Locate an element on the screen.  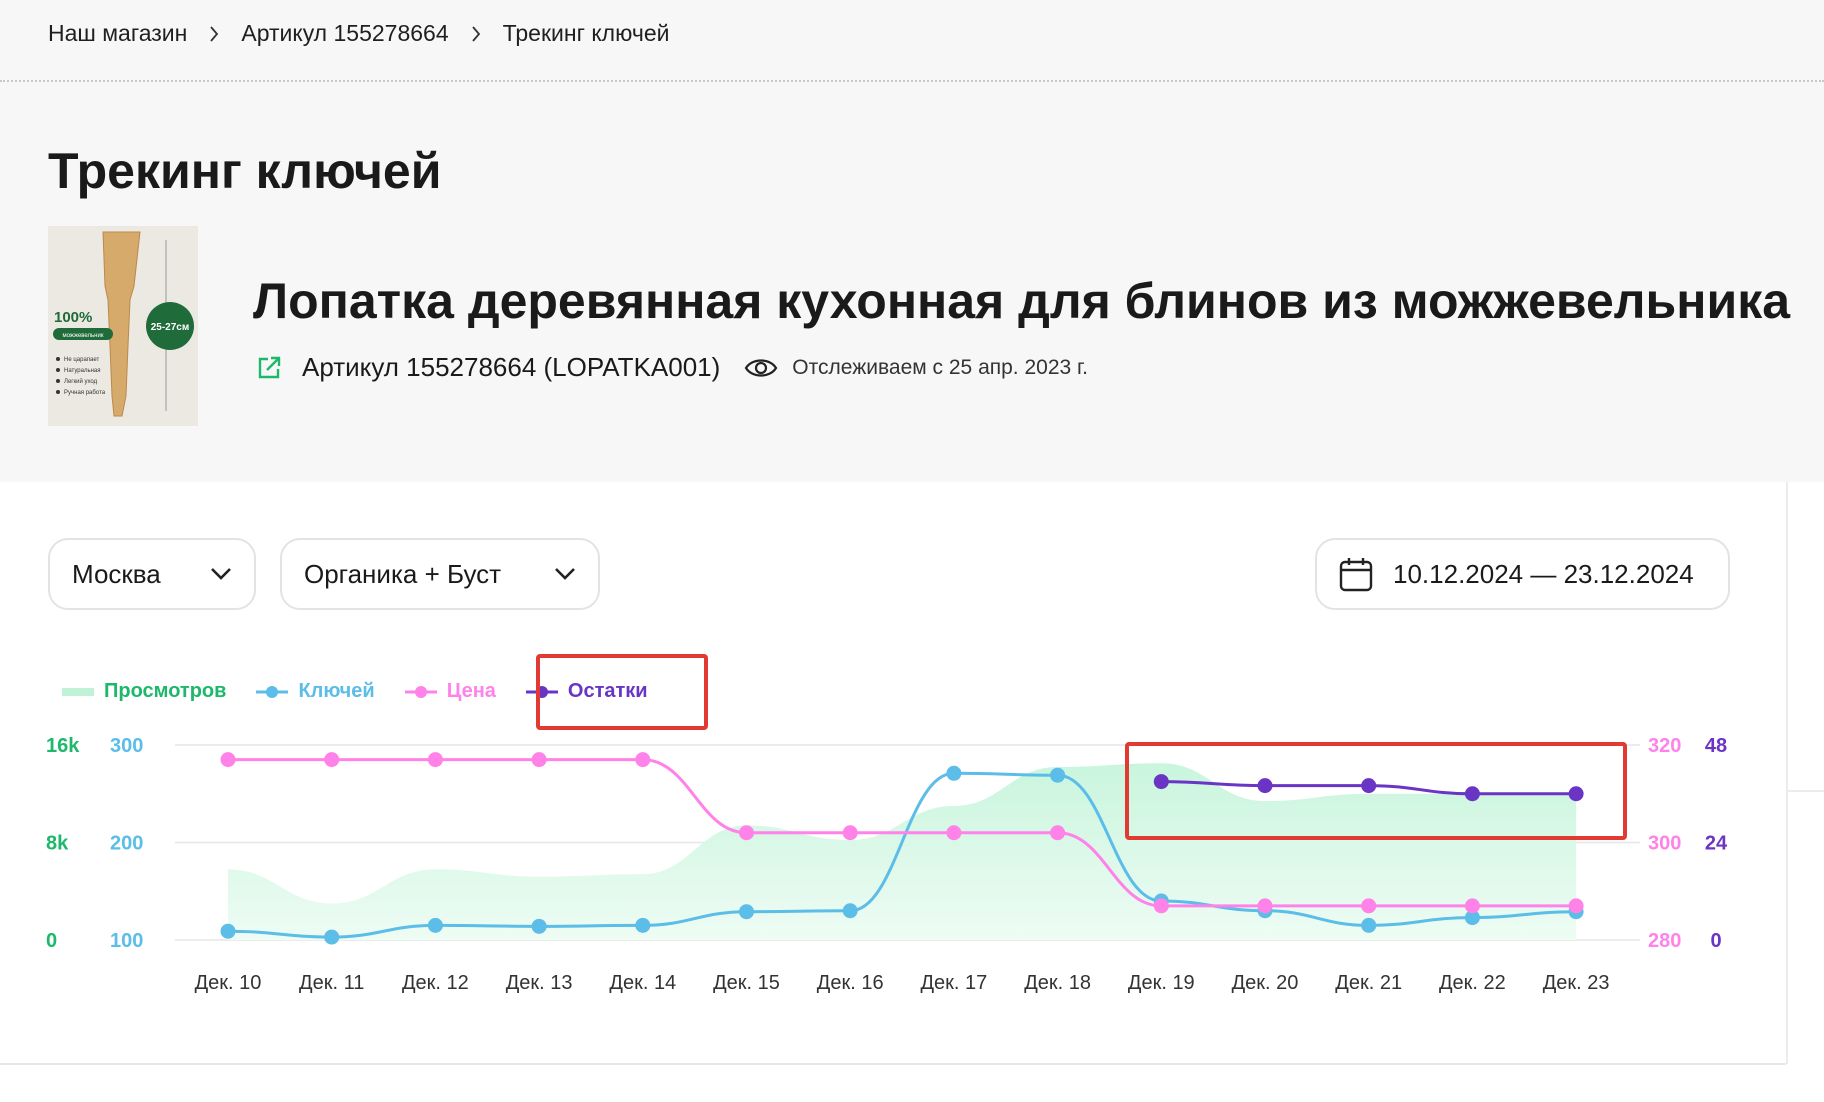
y-tick-keys: 200 is located at coordinates (126, 844).